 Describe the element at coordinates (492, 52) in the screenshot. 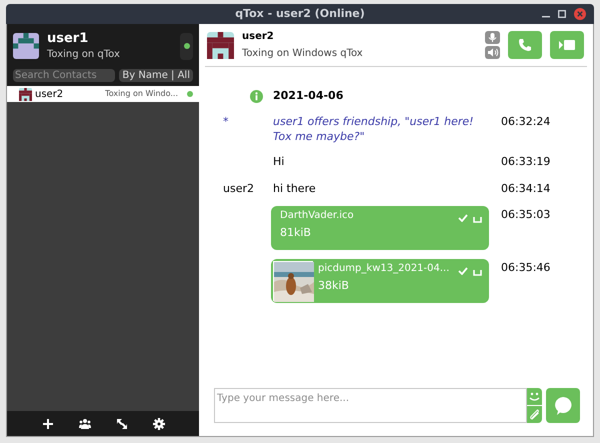

I see `speaker-icon` at that location.